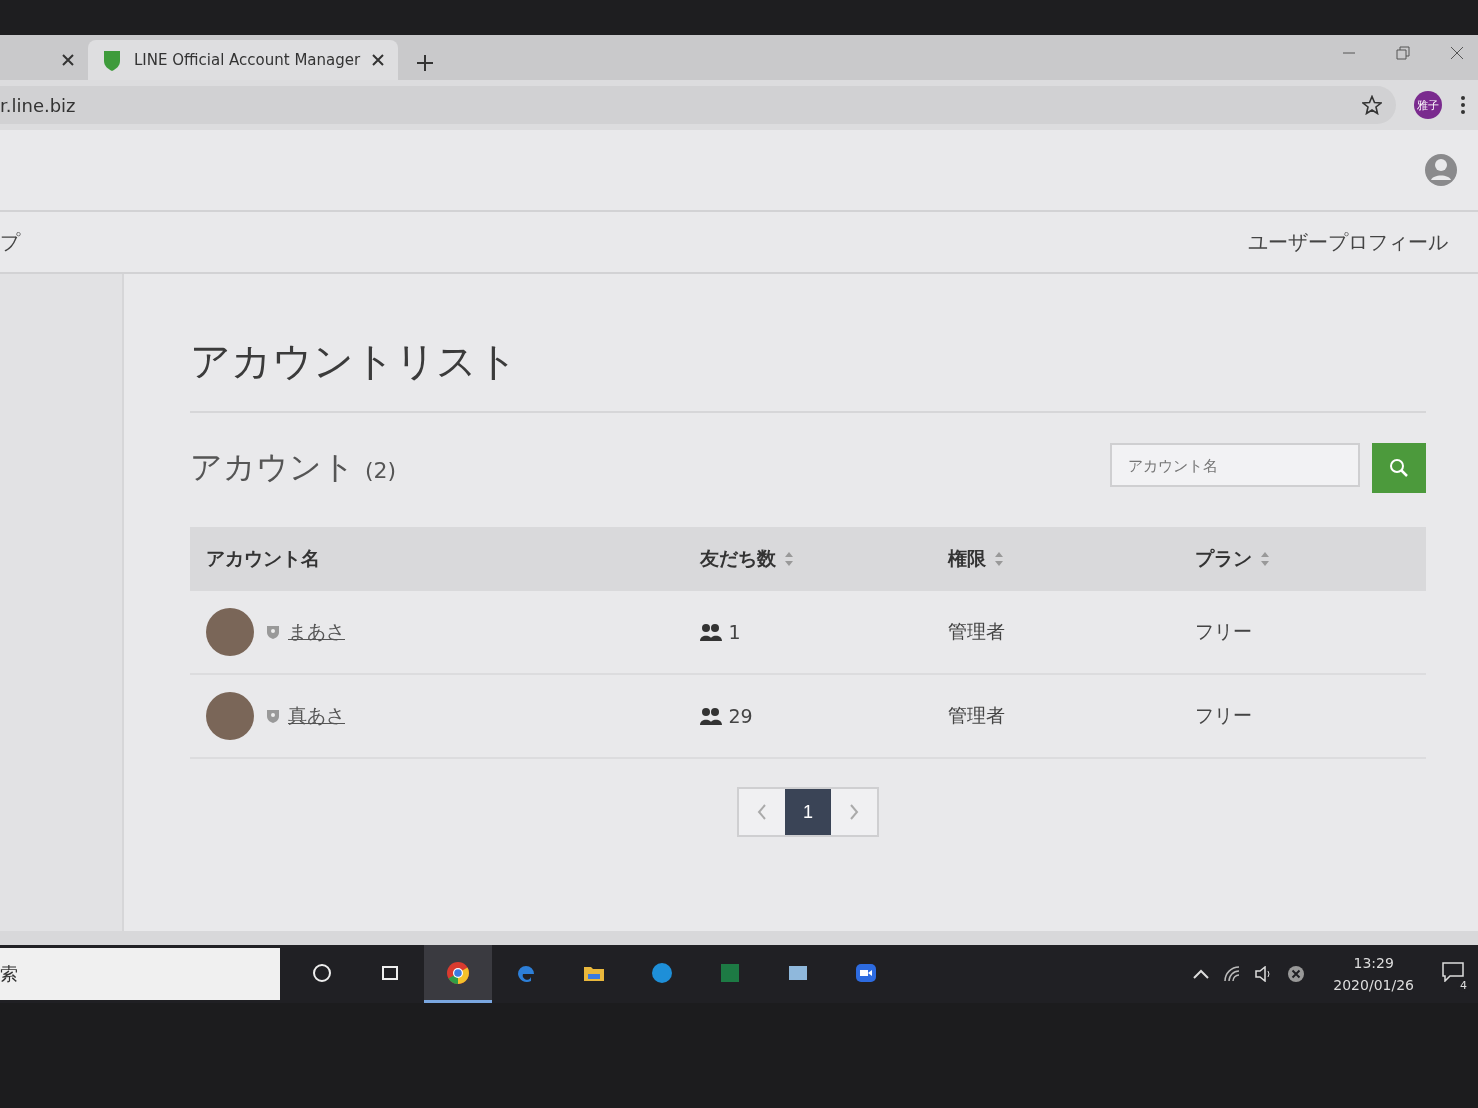  I want to click on account-link: まあさ, so click(316, 632).